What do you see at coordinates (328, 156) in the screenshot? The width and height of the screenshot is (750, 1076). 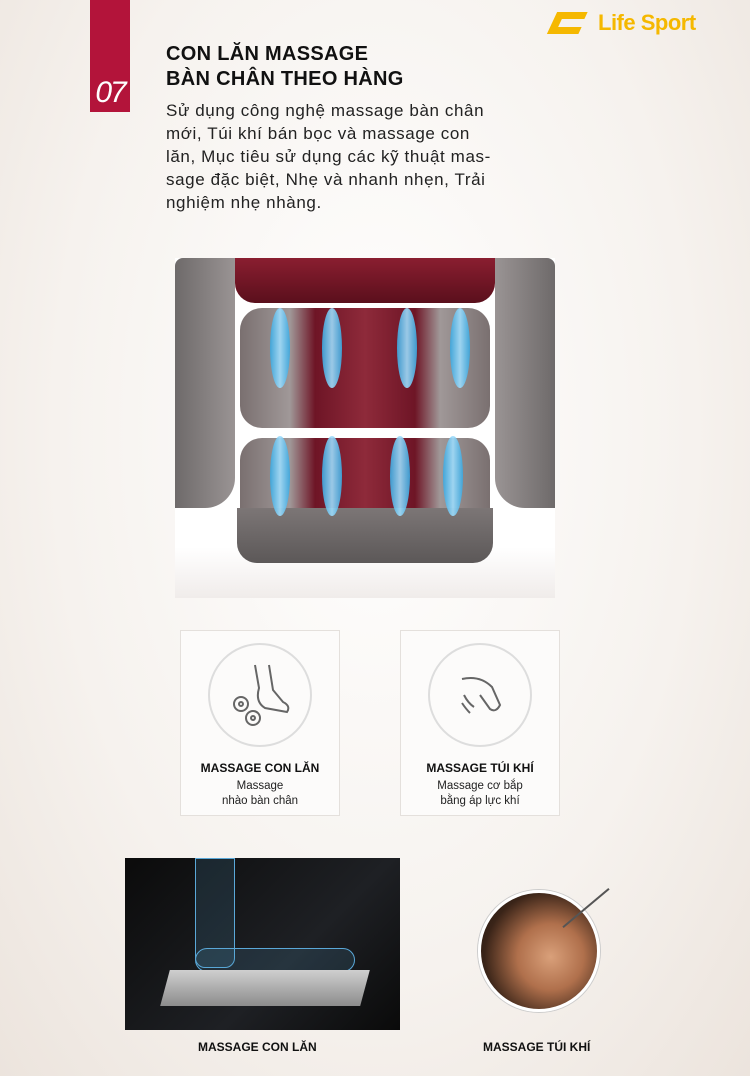 I see `description-line: lăn, Mục tiêu sử dụng các kỹ thuật mas-` at bounding box center [328, 156].